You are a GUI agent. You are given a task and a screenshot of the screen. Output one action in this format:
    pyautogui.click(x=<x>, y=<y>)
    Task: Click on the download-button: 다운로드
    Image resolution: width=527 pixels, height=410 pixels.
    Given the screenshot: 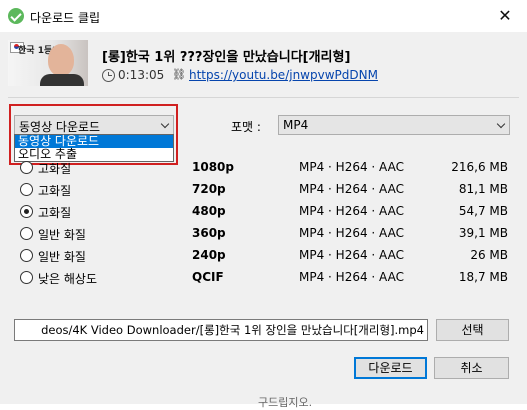 What is the action you would take?
    pyautogui.click(x=390, y=368)
    